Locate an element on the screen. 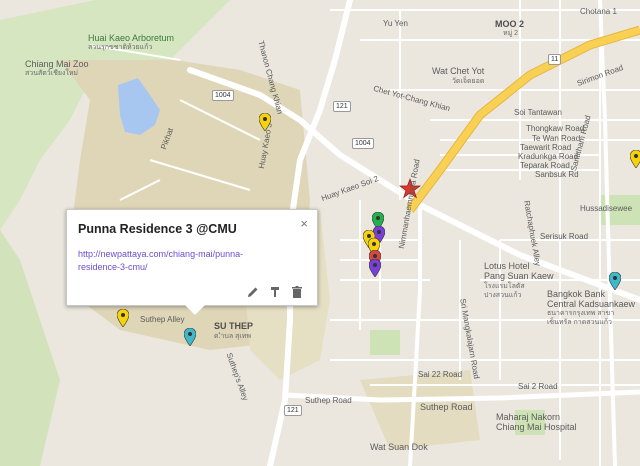 Image resolution: width=640 pixels, height=466 pixels. label-su-thep: SU THEP is located at coordinates (234, 326).